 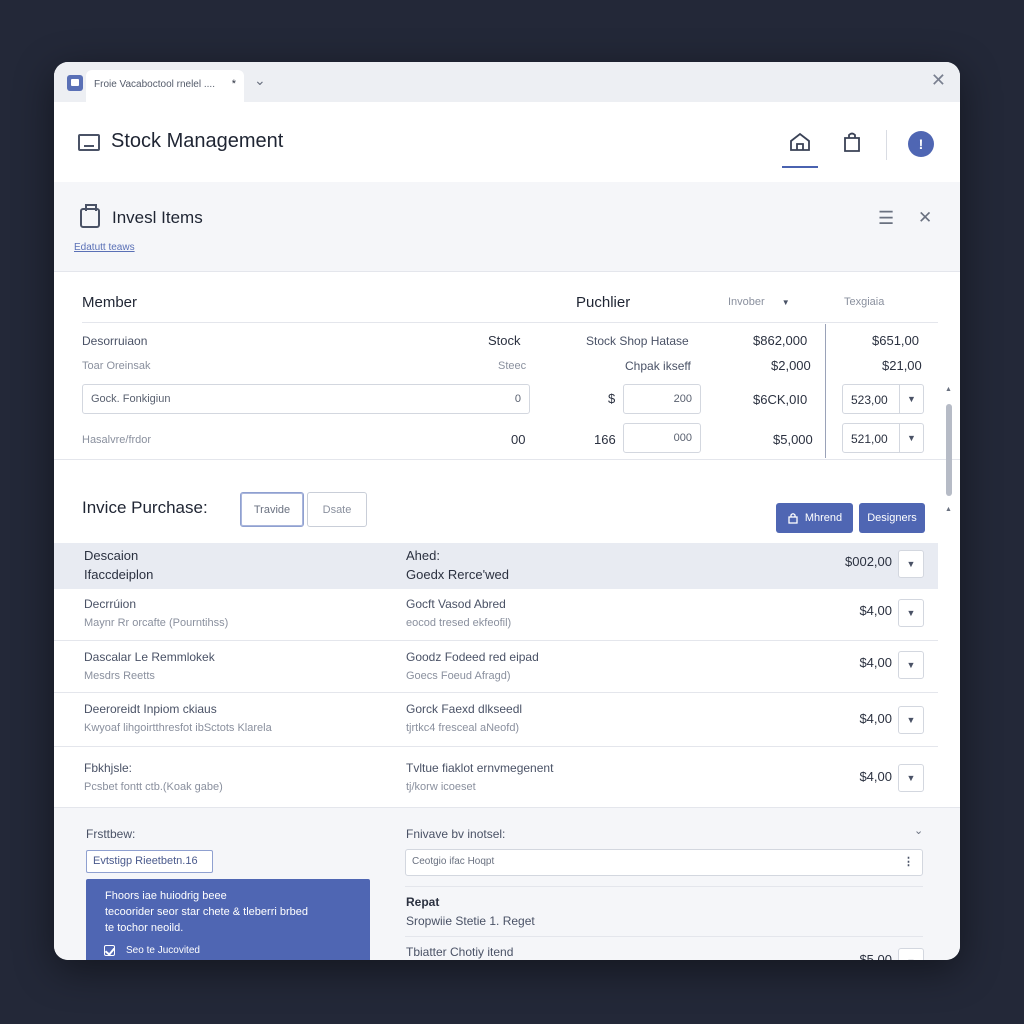 I want to click on row-title: Dascalar Le Remmlokek, so click(x=149, y=657).